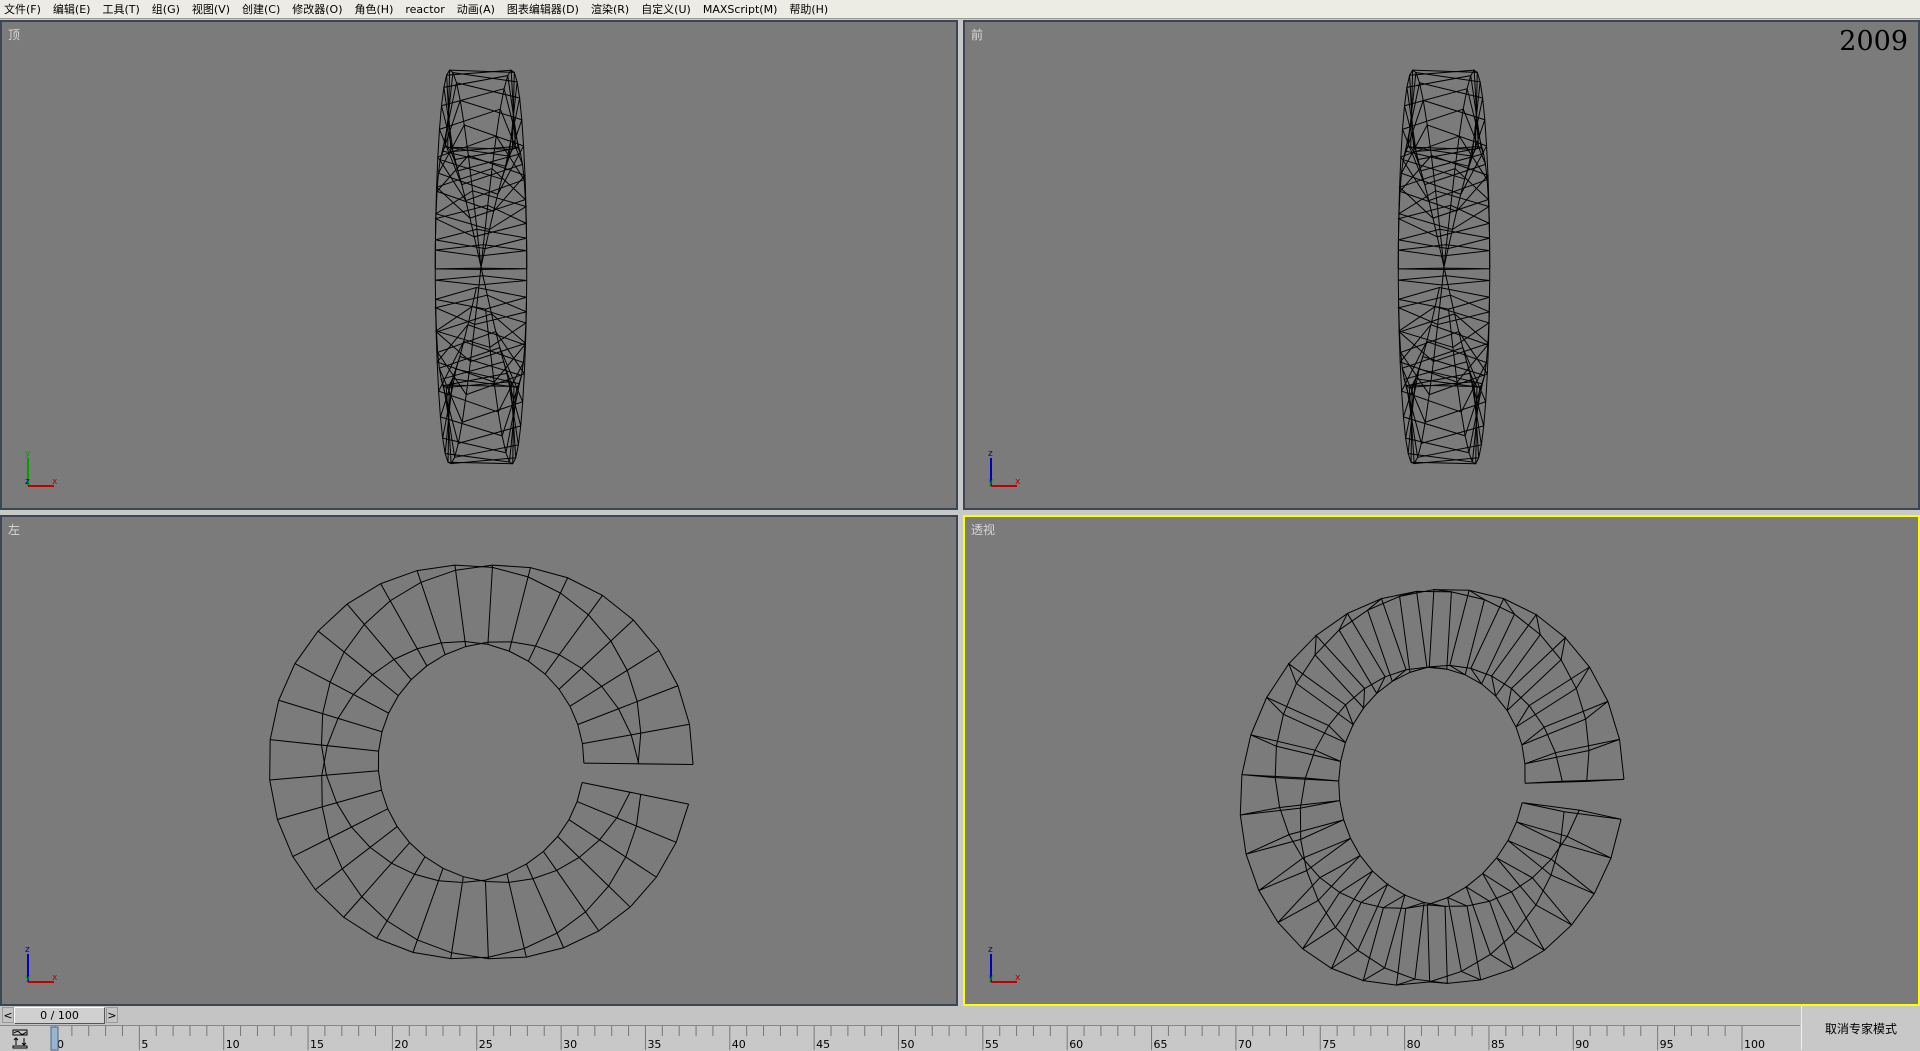 This screenshot has height=1051, width=1920. I want to click on menu-item: 图表编辑器(D), so click(543, 9).